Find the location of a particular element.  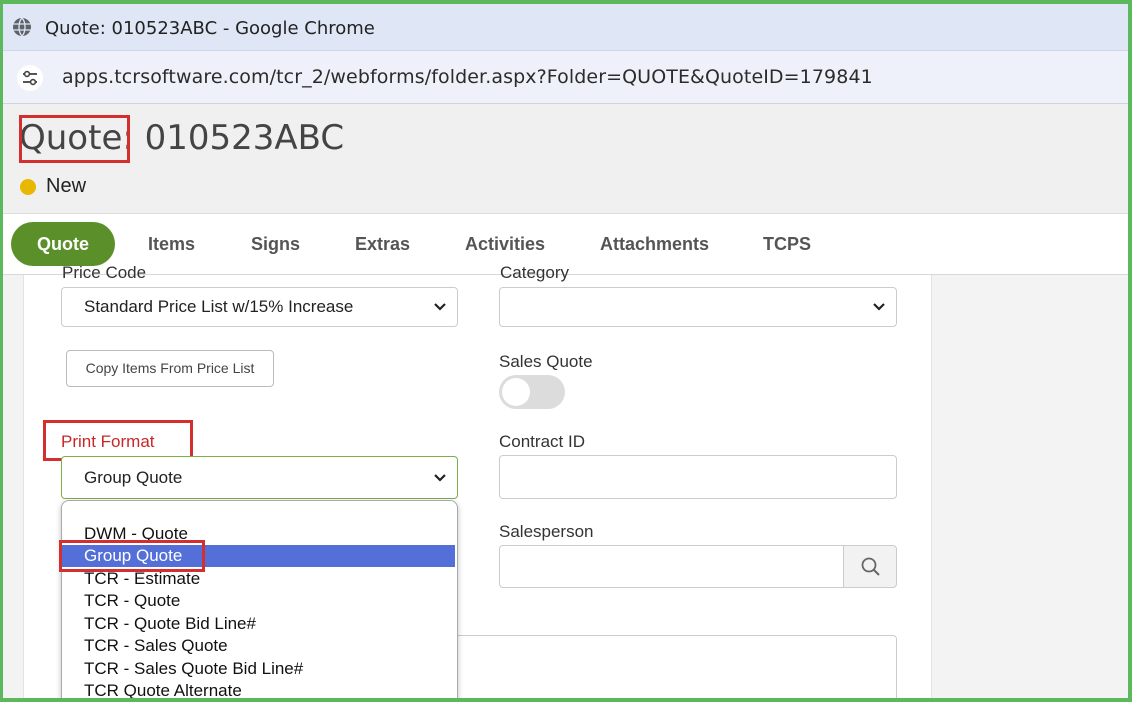

page-title-value: 010523ABC is located at coordinates (239, 138).